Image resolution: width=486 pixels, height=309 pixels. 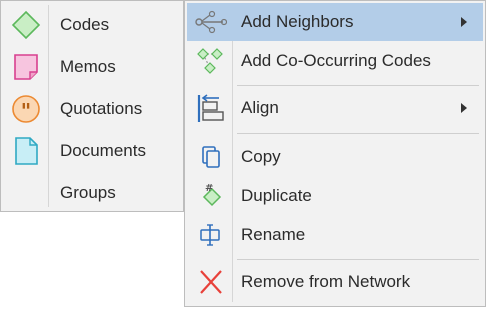 What do you see at coordinates (26, 25) in the screenshot?
I see `code-diamond-icon` at bounding box center [26, 25].